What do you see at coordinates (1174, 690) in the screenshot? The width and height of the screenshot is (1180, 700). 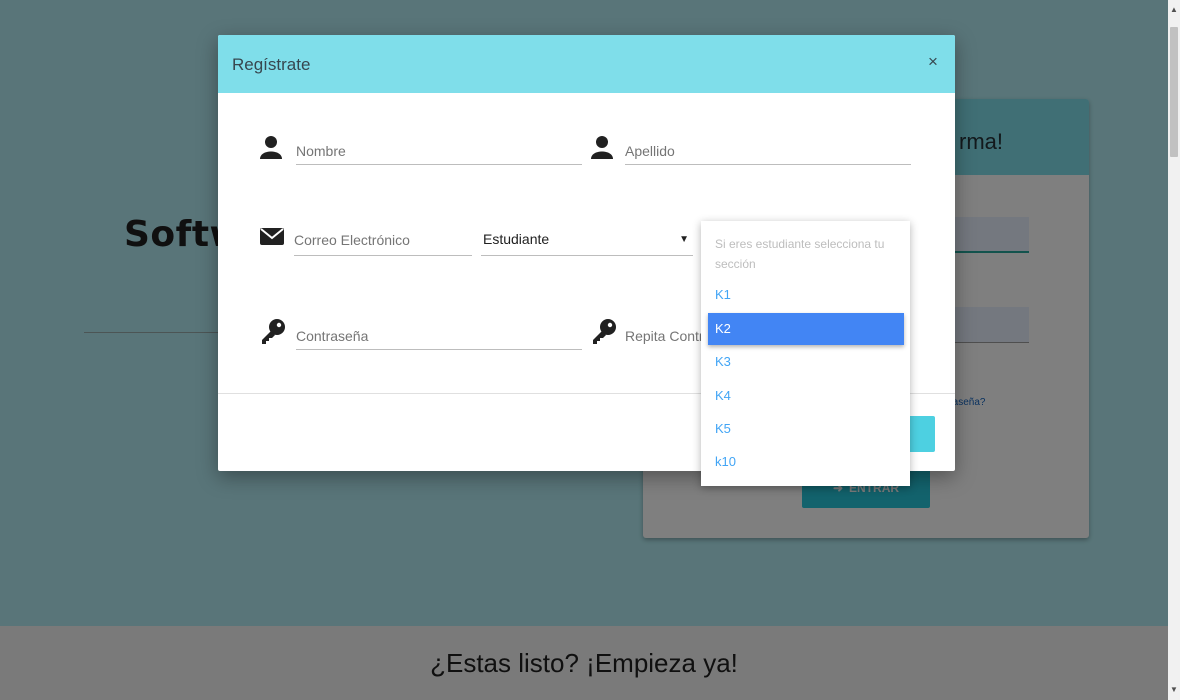 I see `scroll-down-arrow-icon: ▼` at bounding box center [1174, 690].